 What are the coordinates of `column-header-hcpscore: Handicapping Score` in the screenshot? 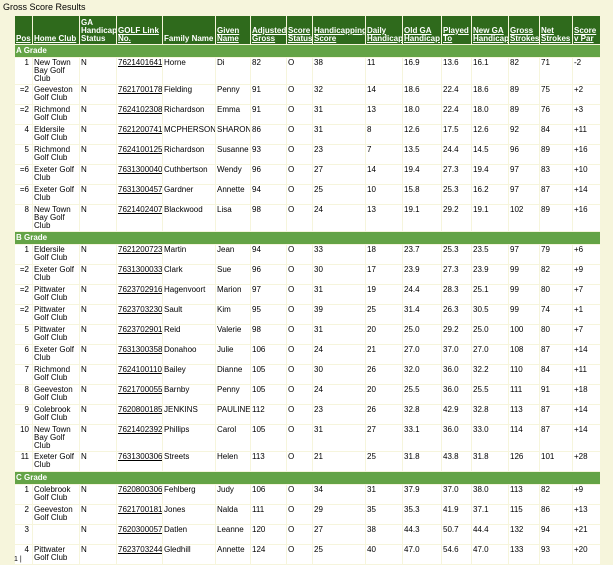 It's located at (339, 30).